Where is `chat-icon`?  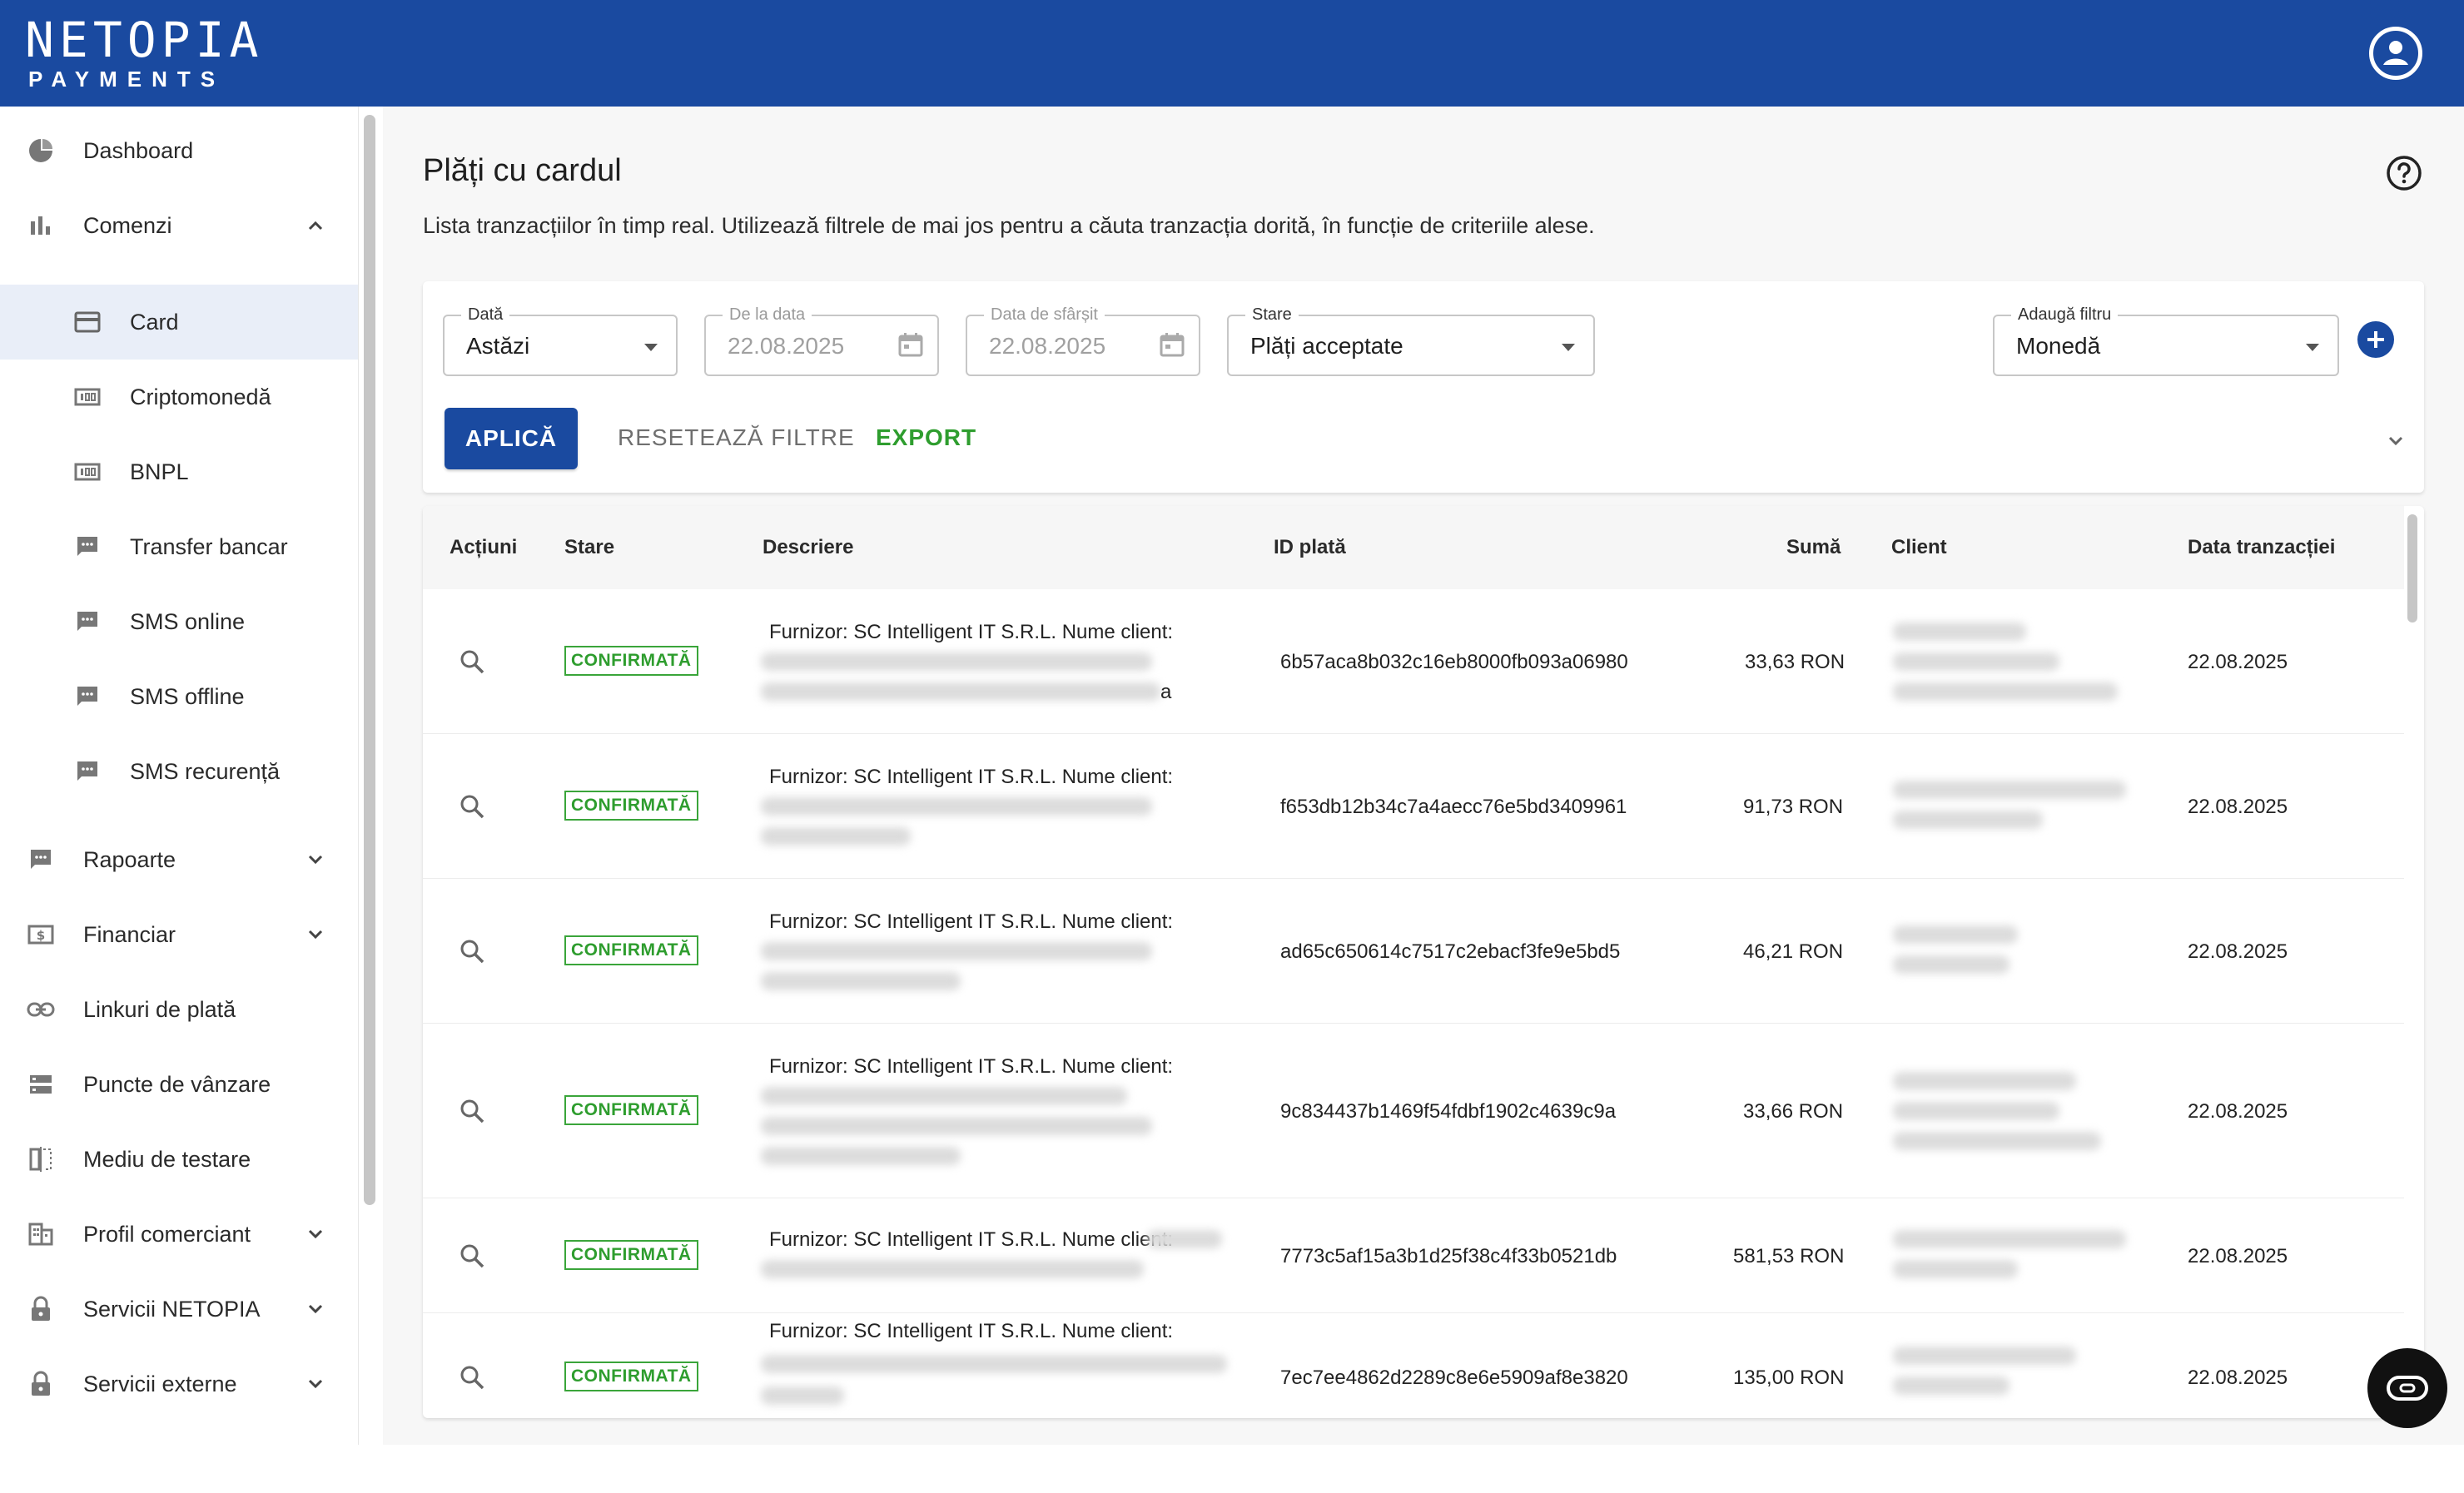 chat-icon is located at coordinates (87, 622).